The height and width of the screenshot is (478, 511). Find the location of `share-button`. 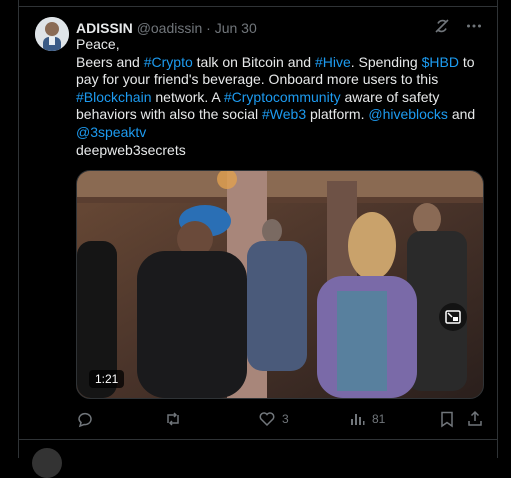

share-button is located at coordinates (475, 419).